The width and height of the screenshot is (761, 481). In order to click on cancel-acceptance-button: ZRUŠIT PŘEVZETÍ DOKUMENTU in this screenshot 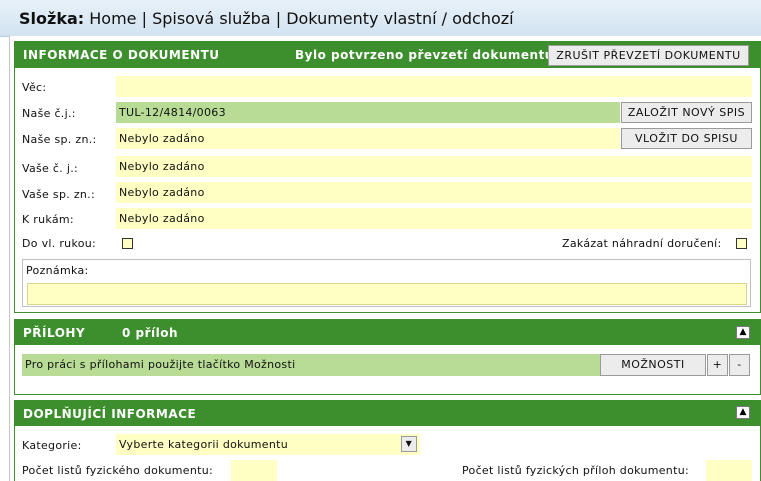, I will do `click(648, 55)`.